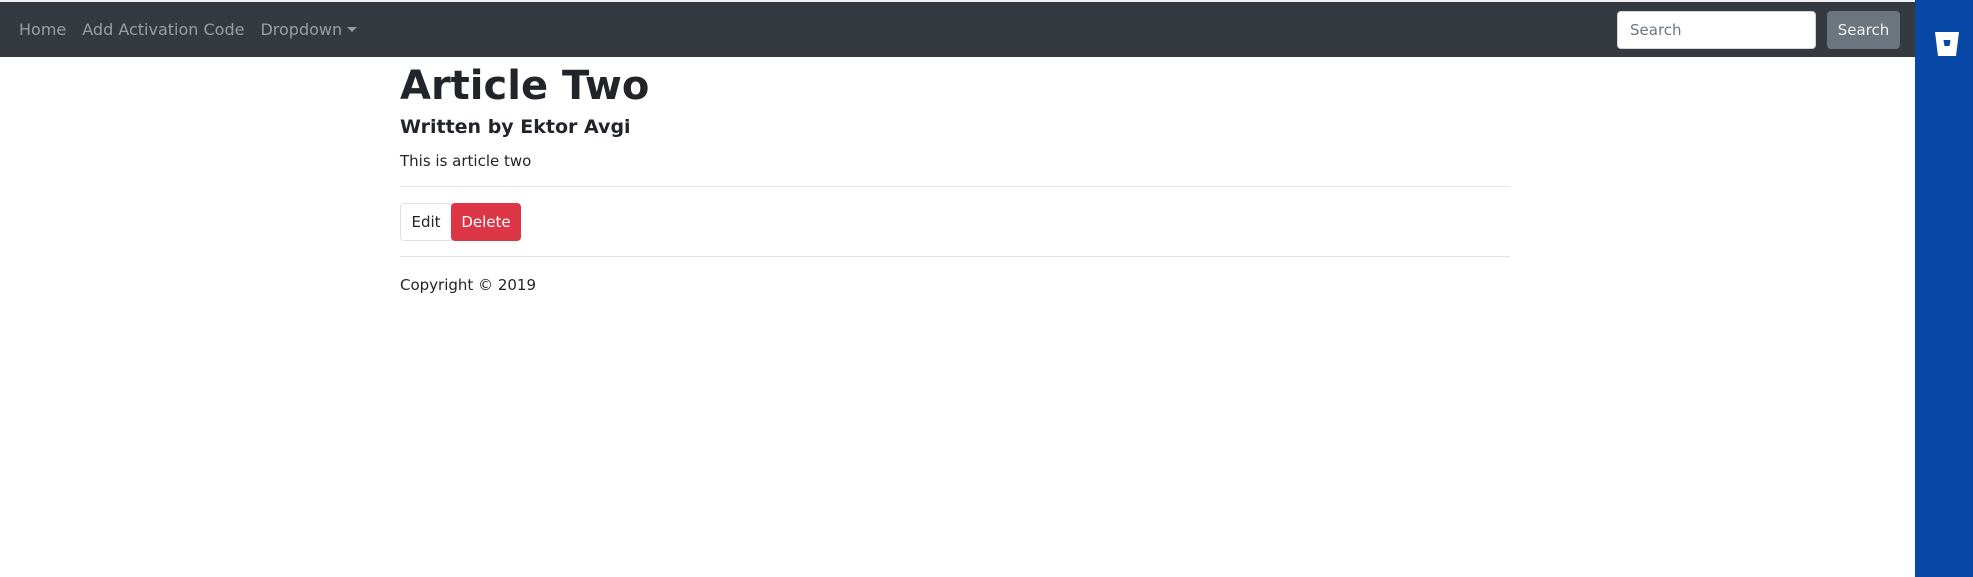 The height and width of the screenshot is (577, 1973). I want to click on delete-button: Delete, so click(486, 222).